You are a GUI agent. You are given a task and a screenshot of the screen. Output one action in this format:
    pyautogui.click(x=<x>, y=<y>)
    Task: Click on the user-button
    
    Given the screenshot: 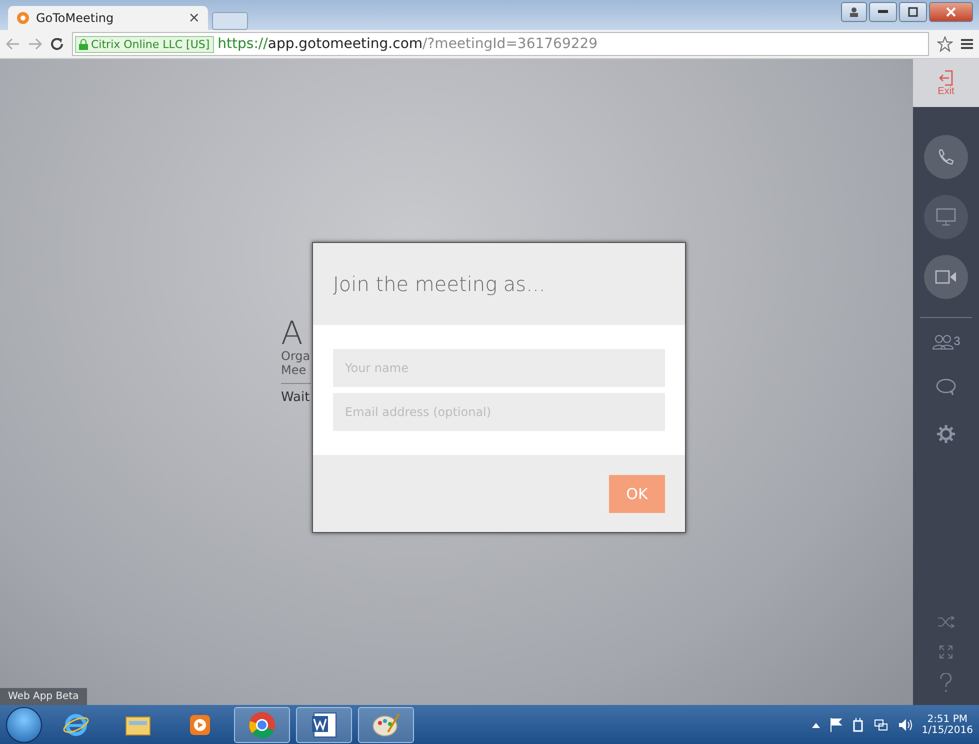 What is the action you would take?
    pyautogui.click(x=854, y=12)
    